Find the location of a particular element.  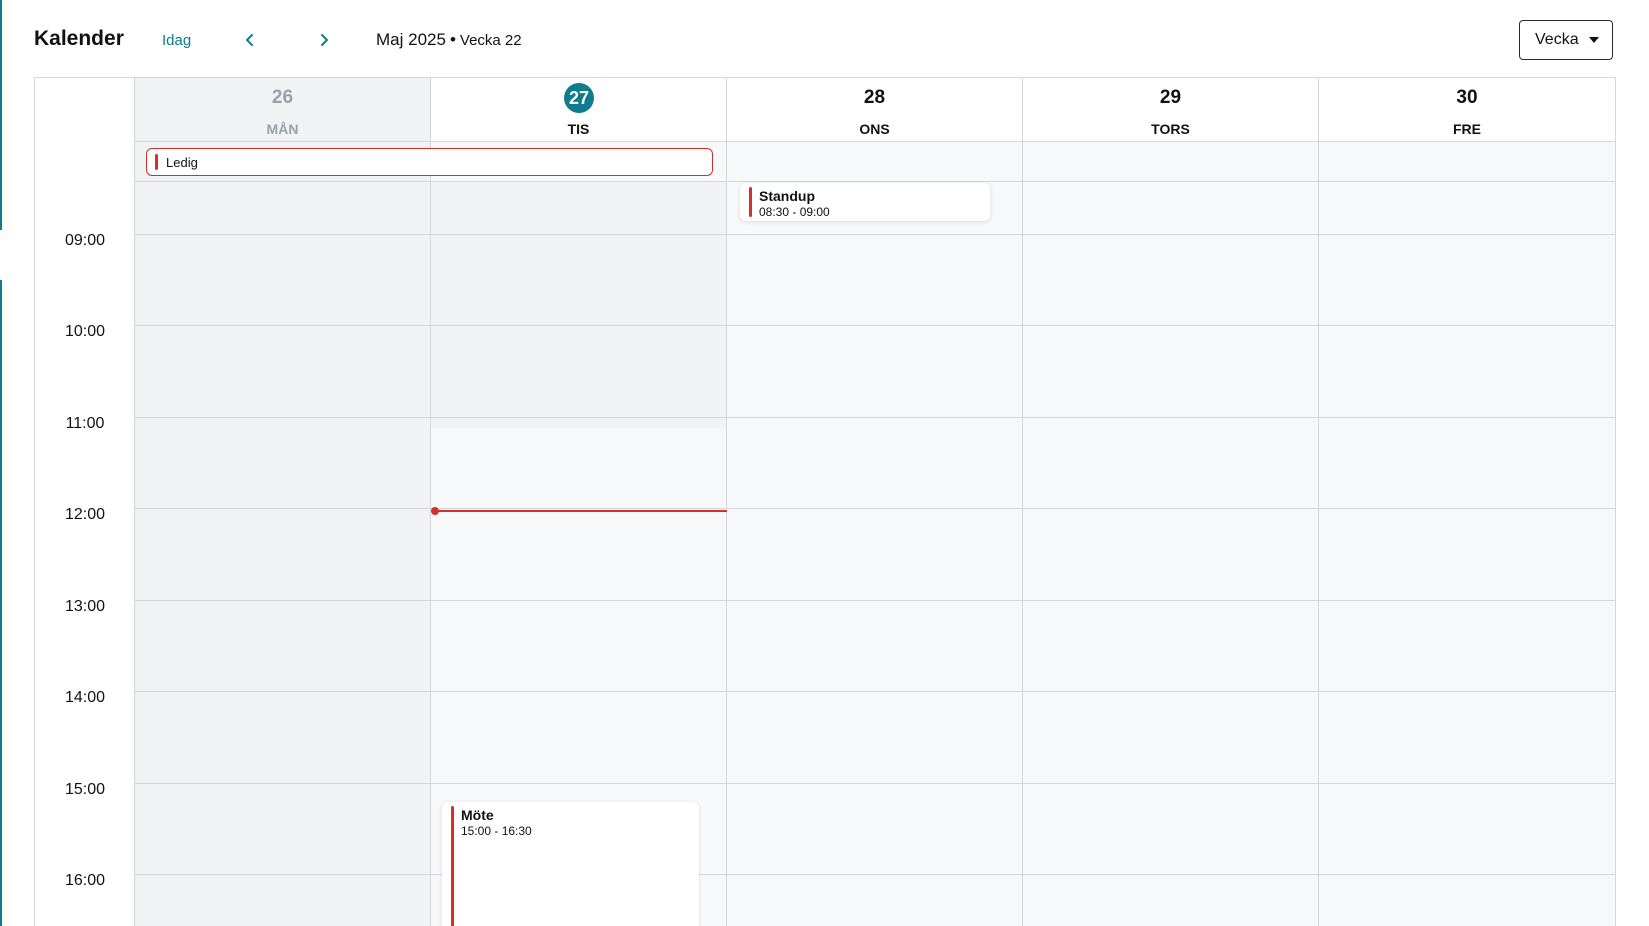

time-label: 15:00 is located at coordinates (85, 789).